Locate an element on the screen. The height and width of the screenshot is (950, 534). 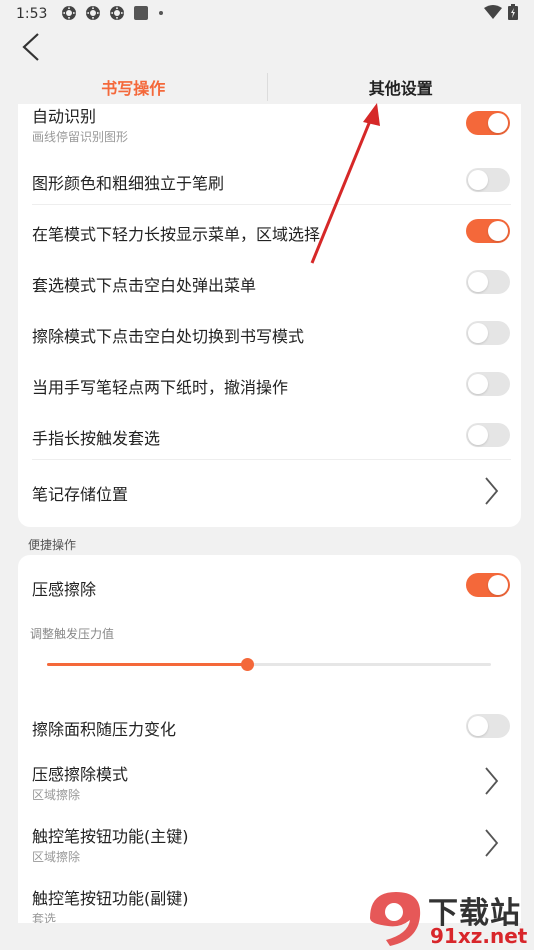
watermark-logo: 下载站 91xz.net is located at coordinates (447, 919).